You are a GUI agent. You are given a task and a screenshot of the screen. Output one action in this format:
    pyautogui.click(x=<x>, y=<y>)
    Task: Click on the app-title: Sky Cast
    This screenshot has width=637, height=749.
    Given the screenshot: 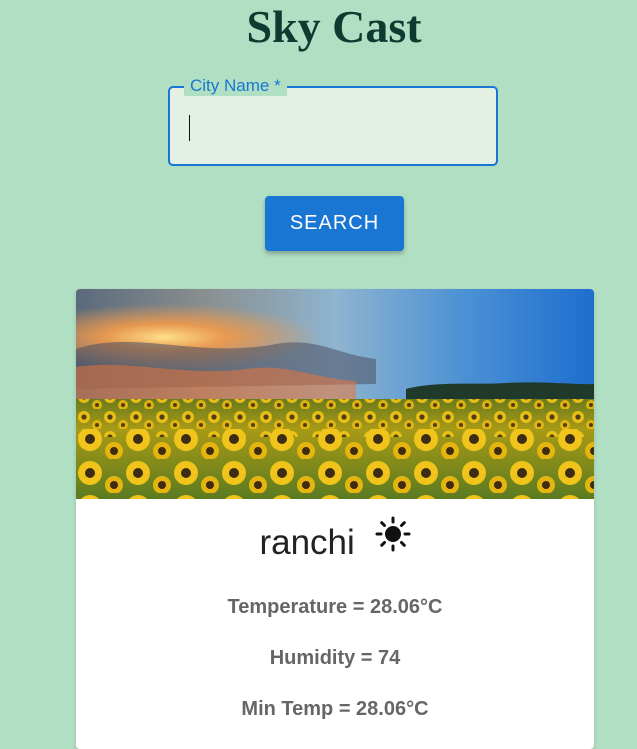 What is the action you would take?
    pyautogui.click(x=334, y=26)
    